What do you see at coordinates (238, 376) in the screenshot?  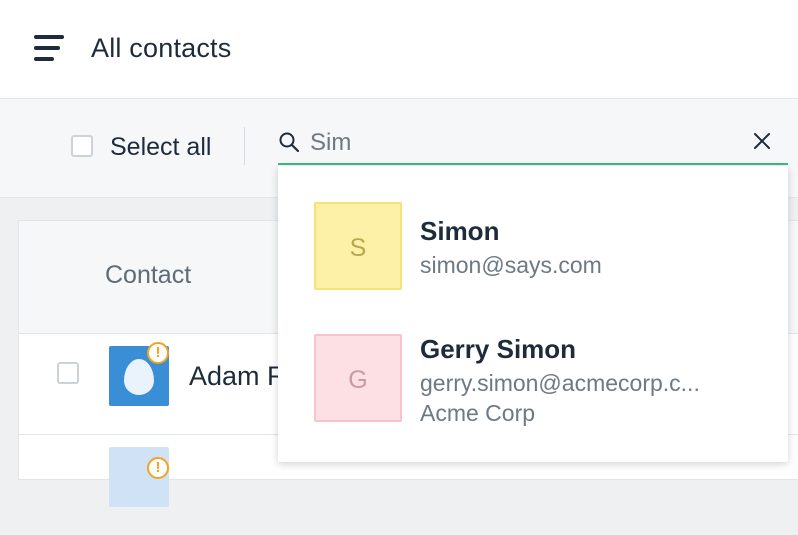 I see `contact-name: Adam R` at bounding box center [238, 376].